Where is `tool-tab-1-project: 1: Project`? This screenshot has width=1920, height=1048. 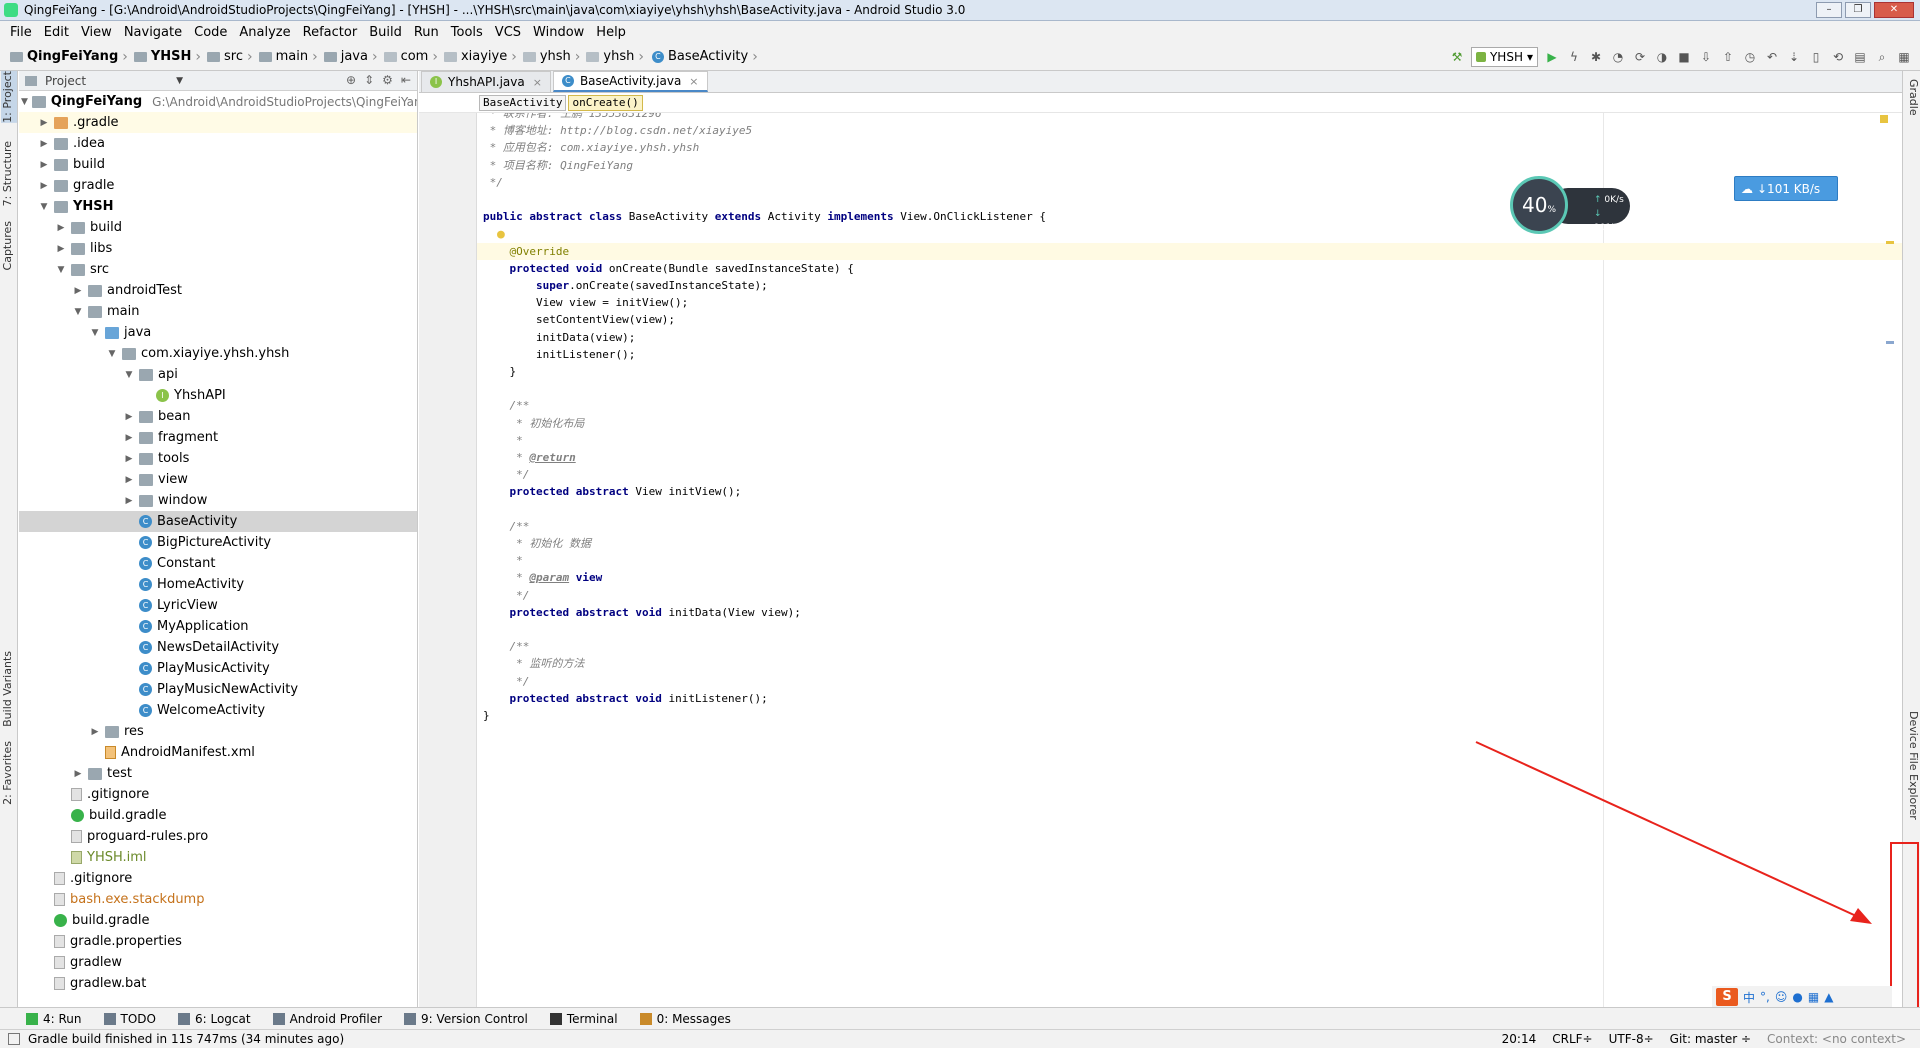 tool-tab-1-project: 1: Project is located at coordinates (9, 97).